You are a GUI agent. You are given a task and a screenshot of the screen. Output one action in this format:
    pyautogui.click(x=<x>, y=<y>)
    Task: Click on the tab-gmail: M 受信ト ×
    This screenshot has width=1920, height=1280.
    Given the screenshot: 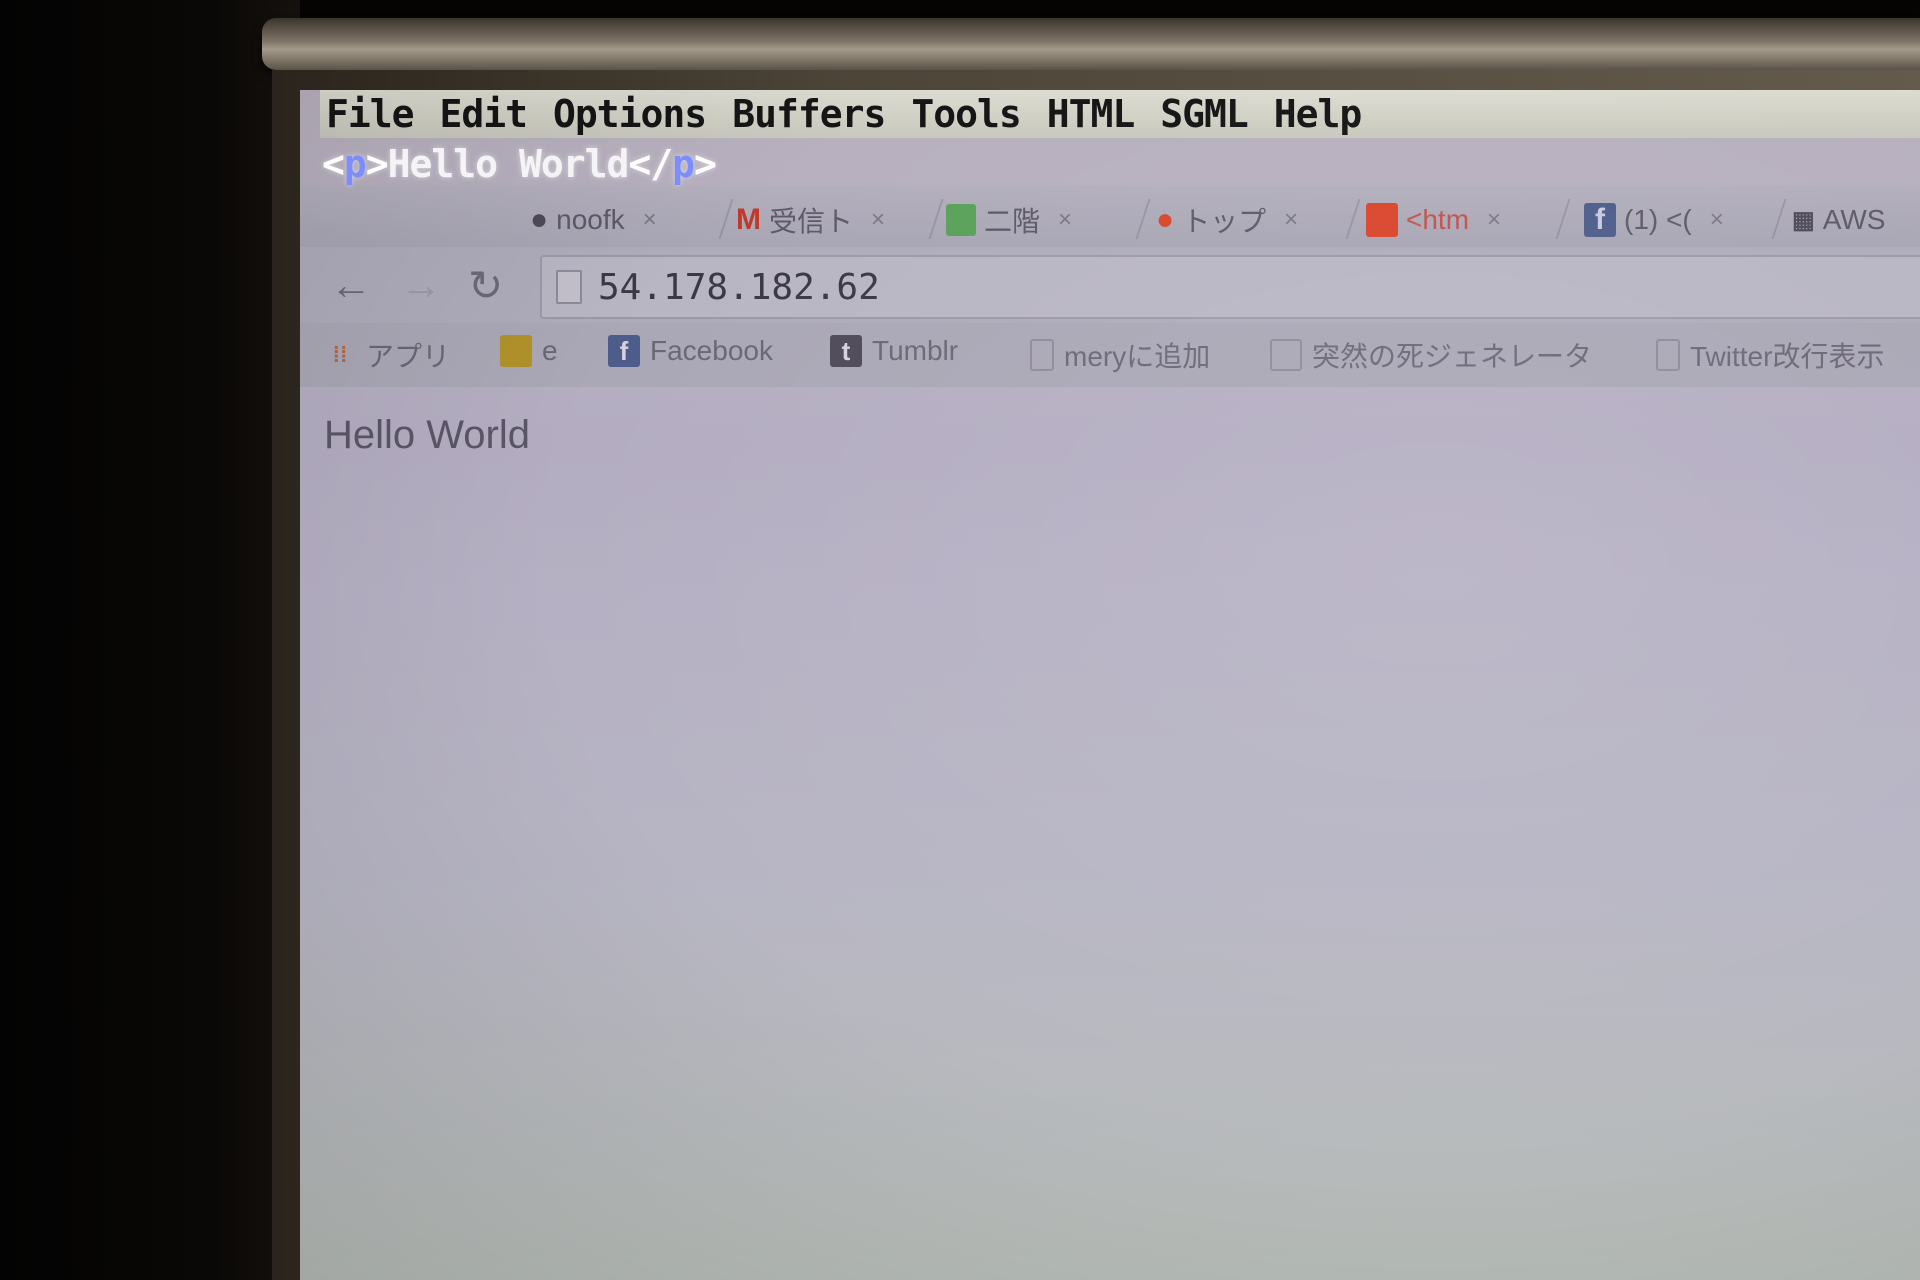 What is the action you would take?
    pyautogui.click(x=810, y=220)
    